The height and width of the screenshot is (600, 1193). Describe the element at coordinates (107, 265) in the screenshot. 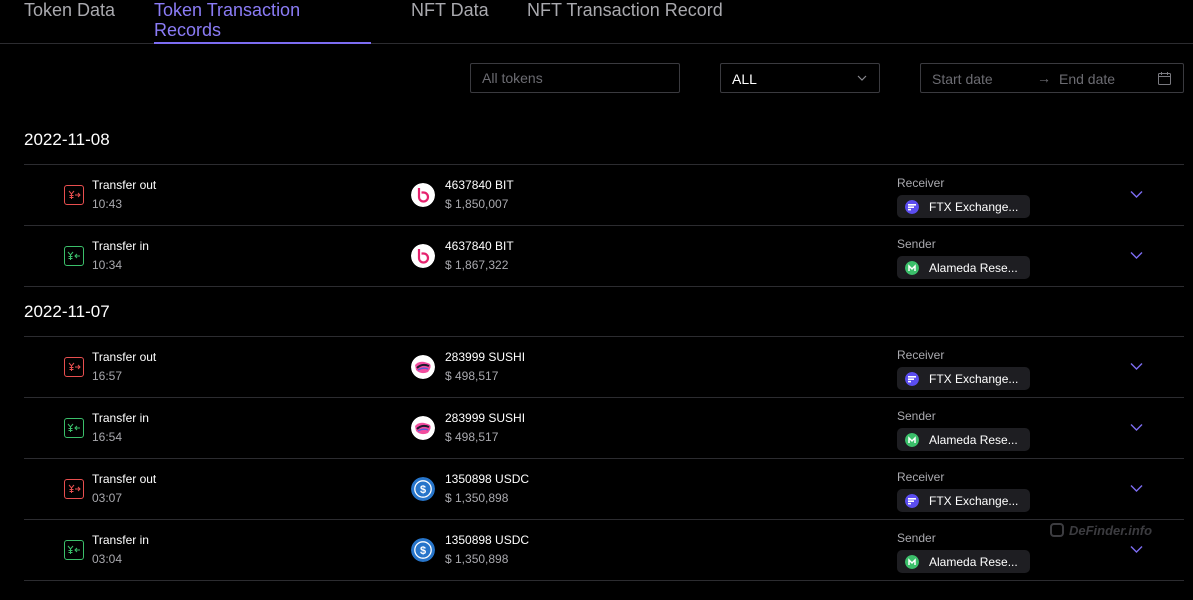

I see `transaction-time: 10:34` at that location.